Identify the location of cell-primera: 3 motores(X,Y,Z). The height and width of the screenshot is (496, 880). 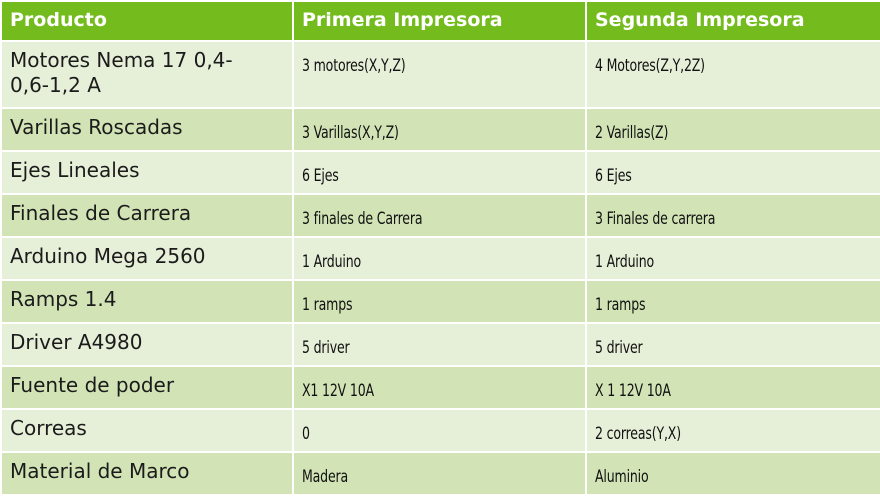
(439, 74).